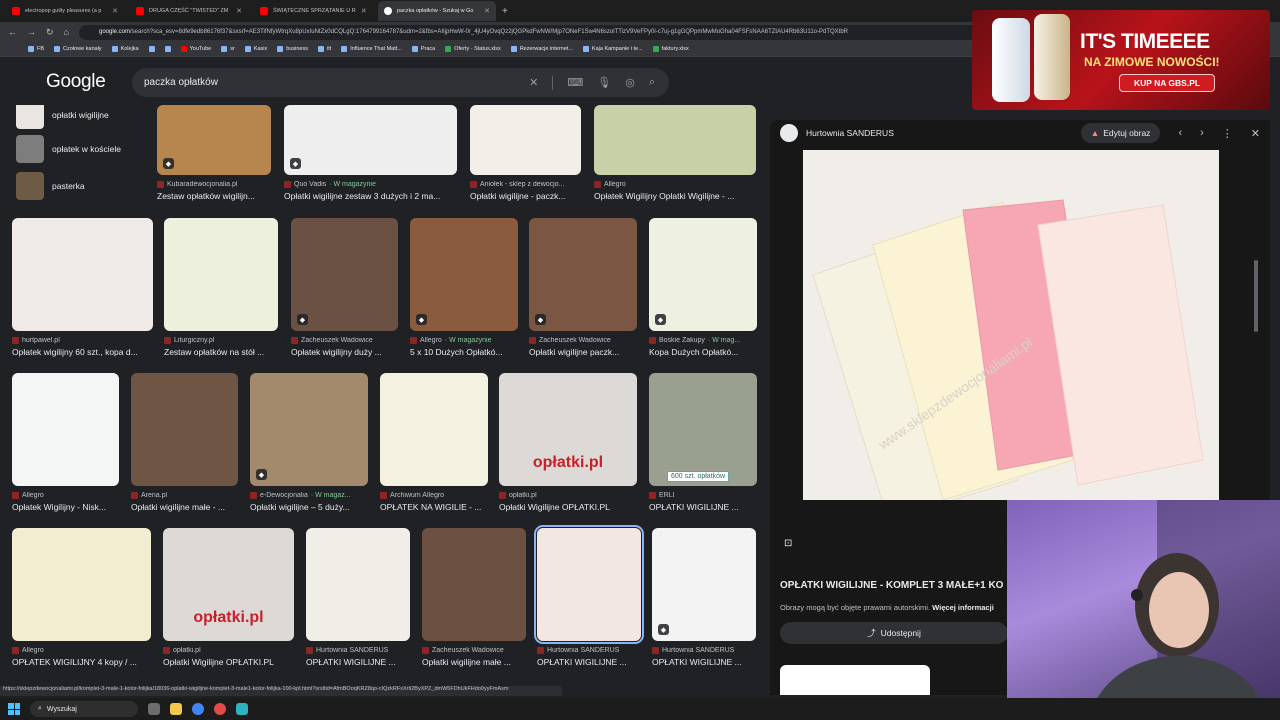 The height and width of the screenshot is (720, 1280). I want to click on forward-icon: →, so click(31, 32).